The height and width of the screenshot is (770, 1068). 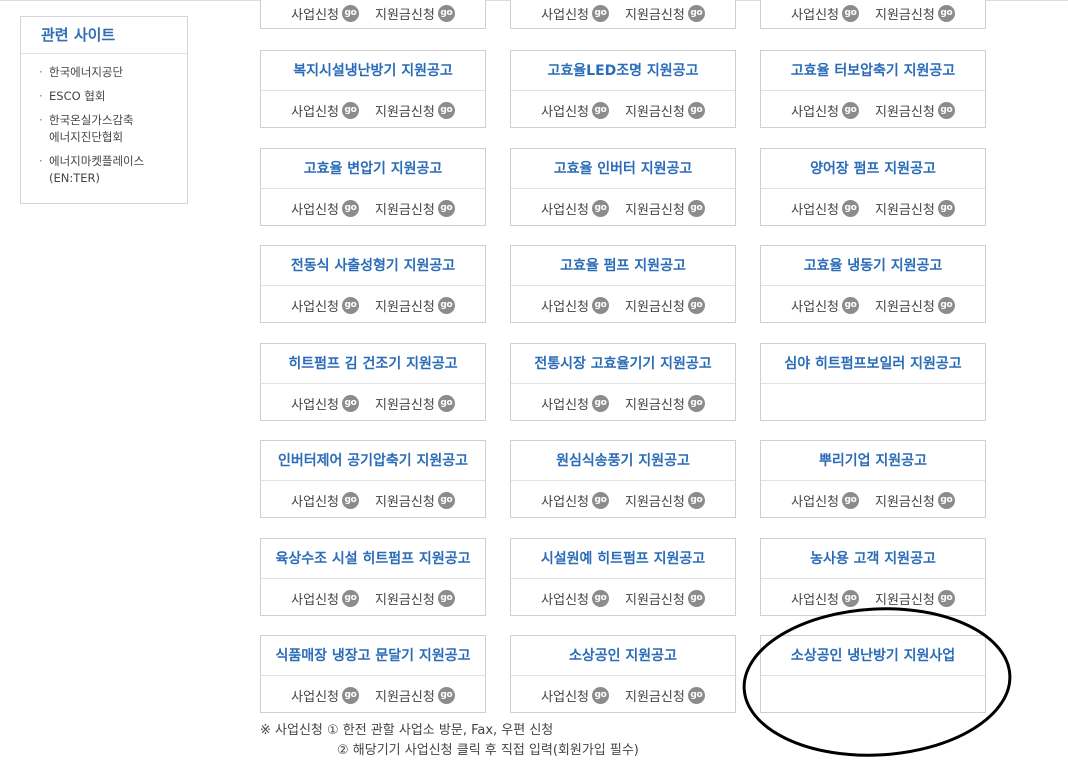 I want to click on related-site-link: 한국에너지공단, so click(x=104, y=72).